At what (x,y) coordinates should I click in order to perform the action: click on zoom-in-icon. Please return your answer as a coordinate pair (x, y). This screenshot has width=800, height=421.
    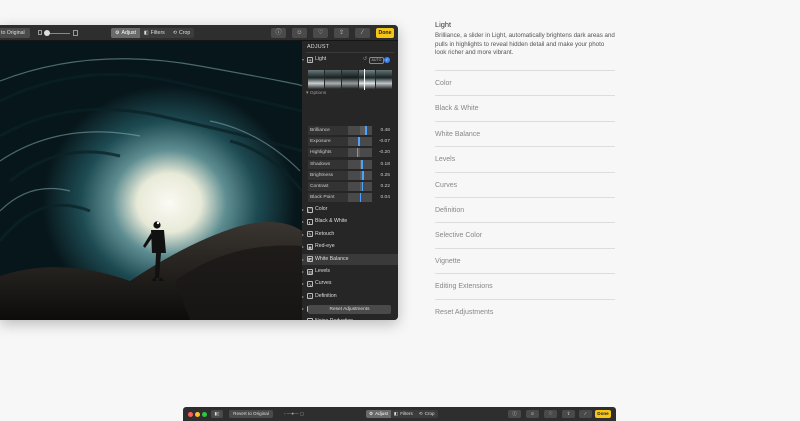
    Looking at the image, I should click on (75, 32).